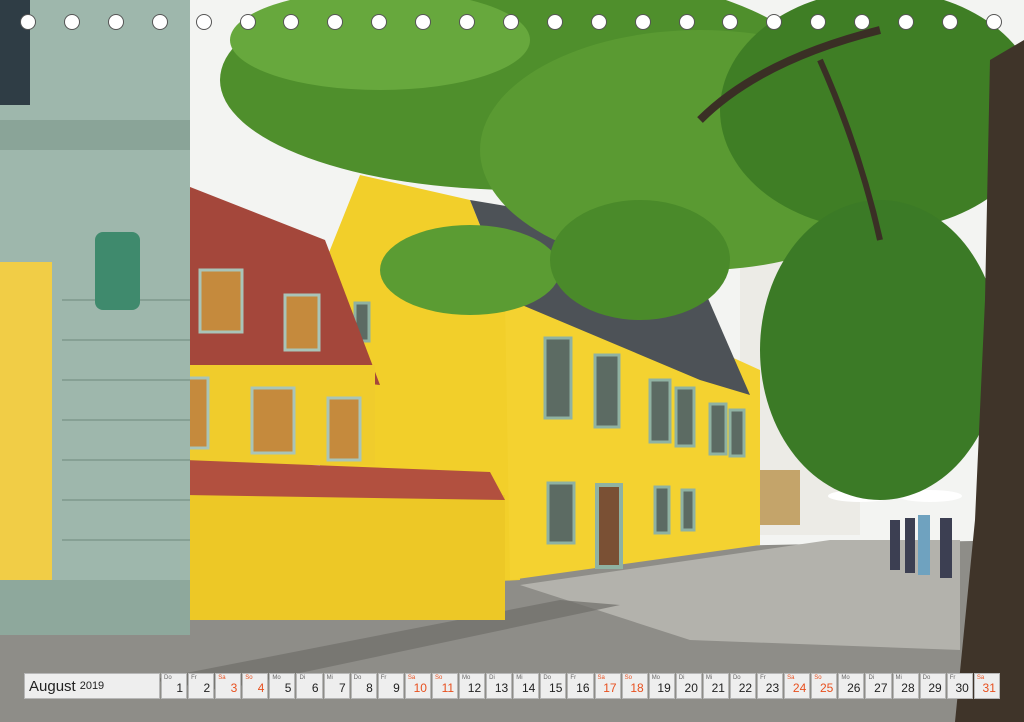 The height and width of the screenshot is (722, 1024). I want to click on day-cell: So 25, so click(824, 686).